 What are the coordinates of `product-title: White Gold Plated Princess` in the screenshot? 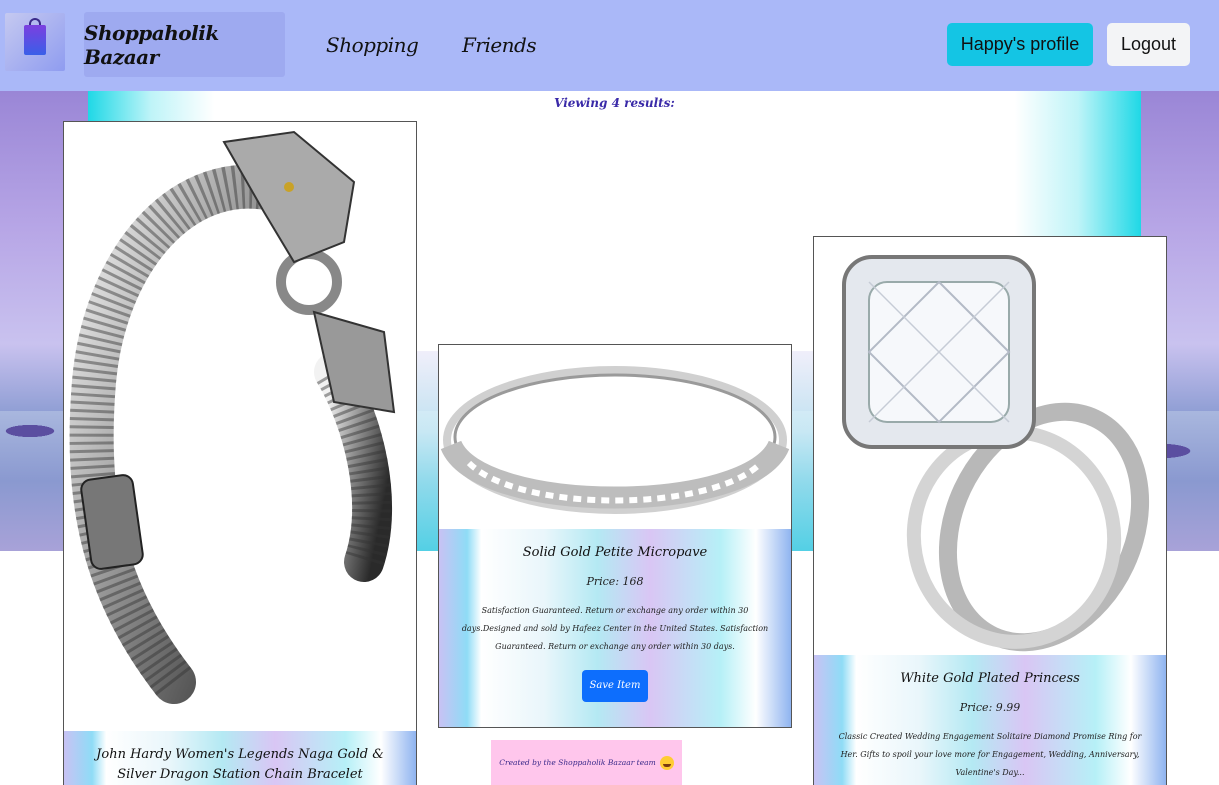 It's located at (990, 679).